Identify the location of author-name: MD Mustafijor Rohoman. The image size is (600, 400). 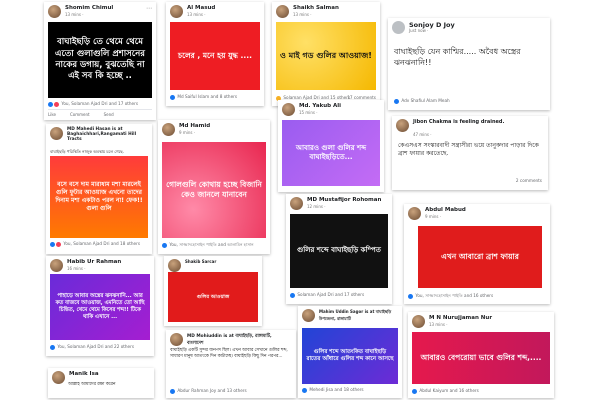
(344, 200).